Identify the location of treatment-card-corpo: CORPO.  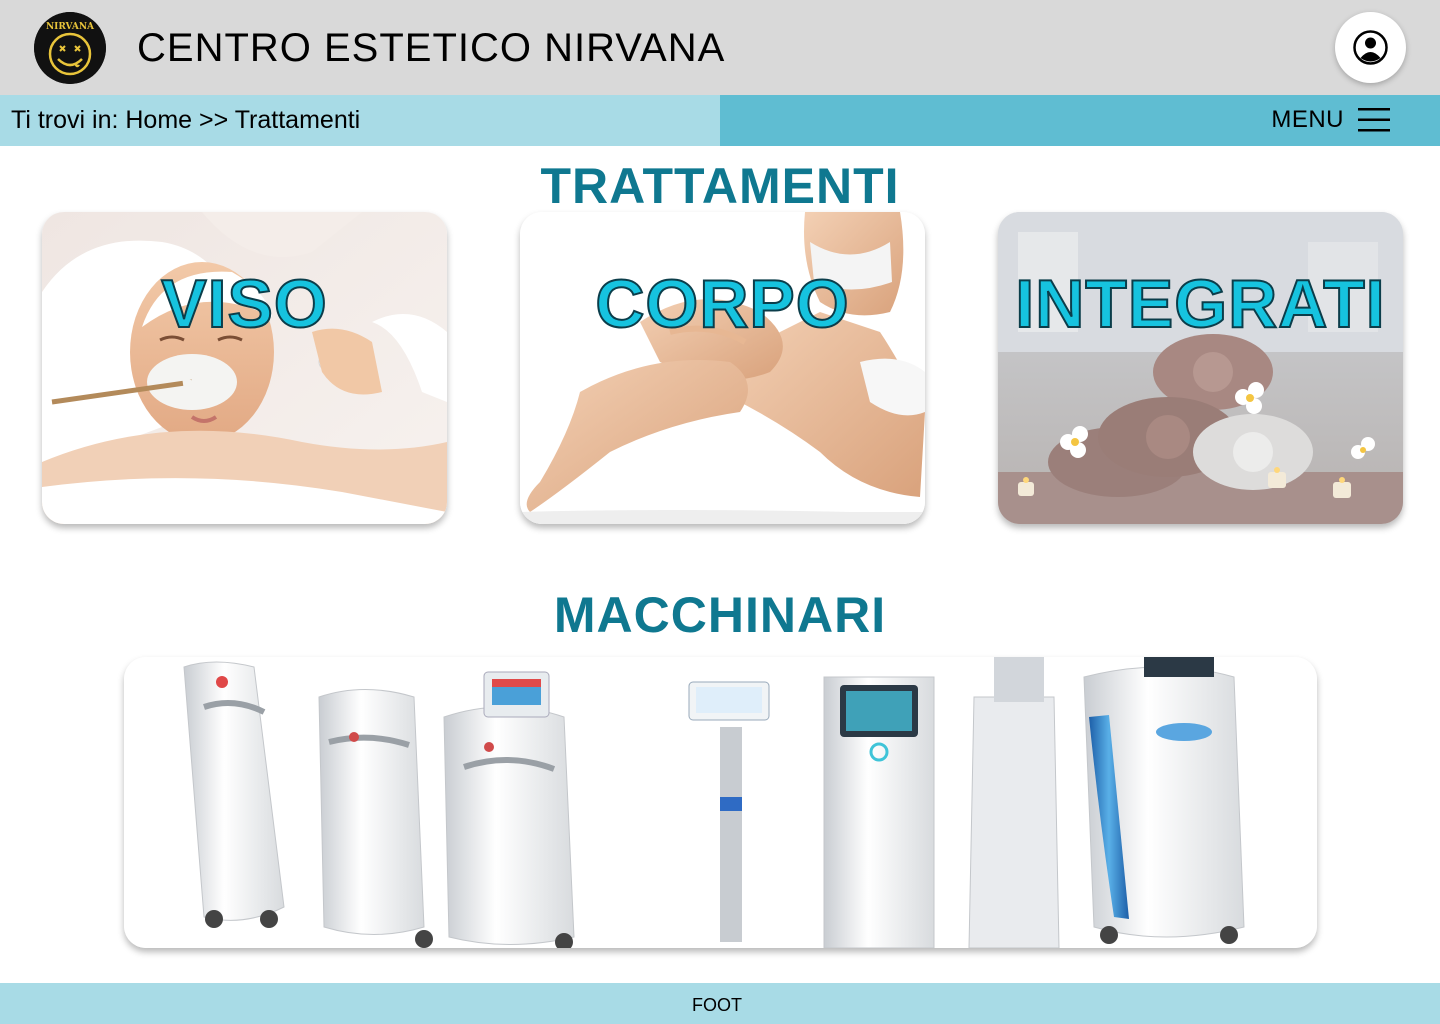
(722, 368).